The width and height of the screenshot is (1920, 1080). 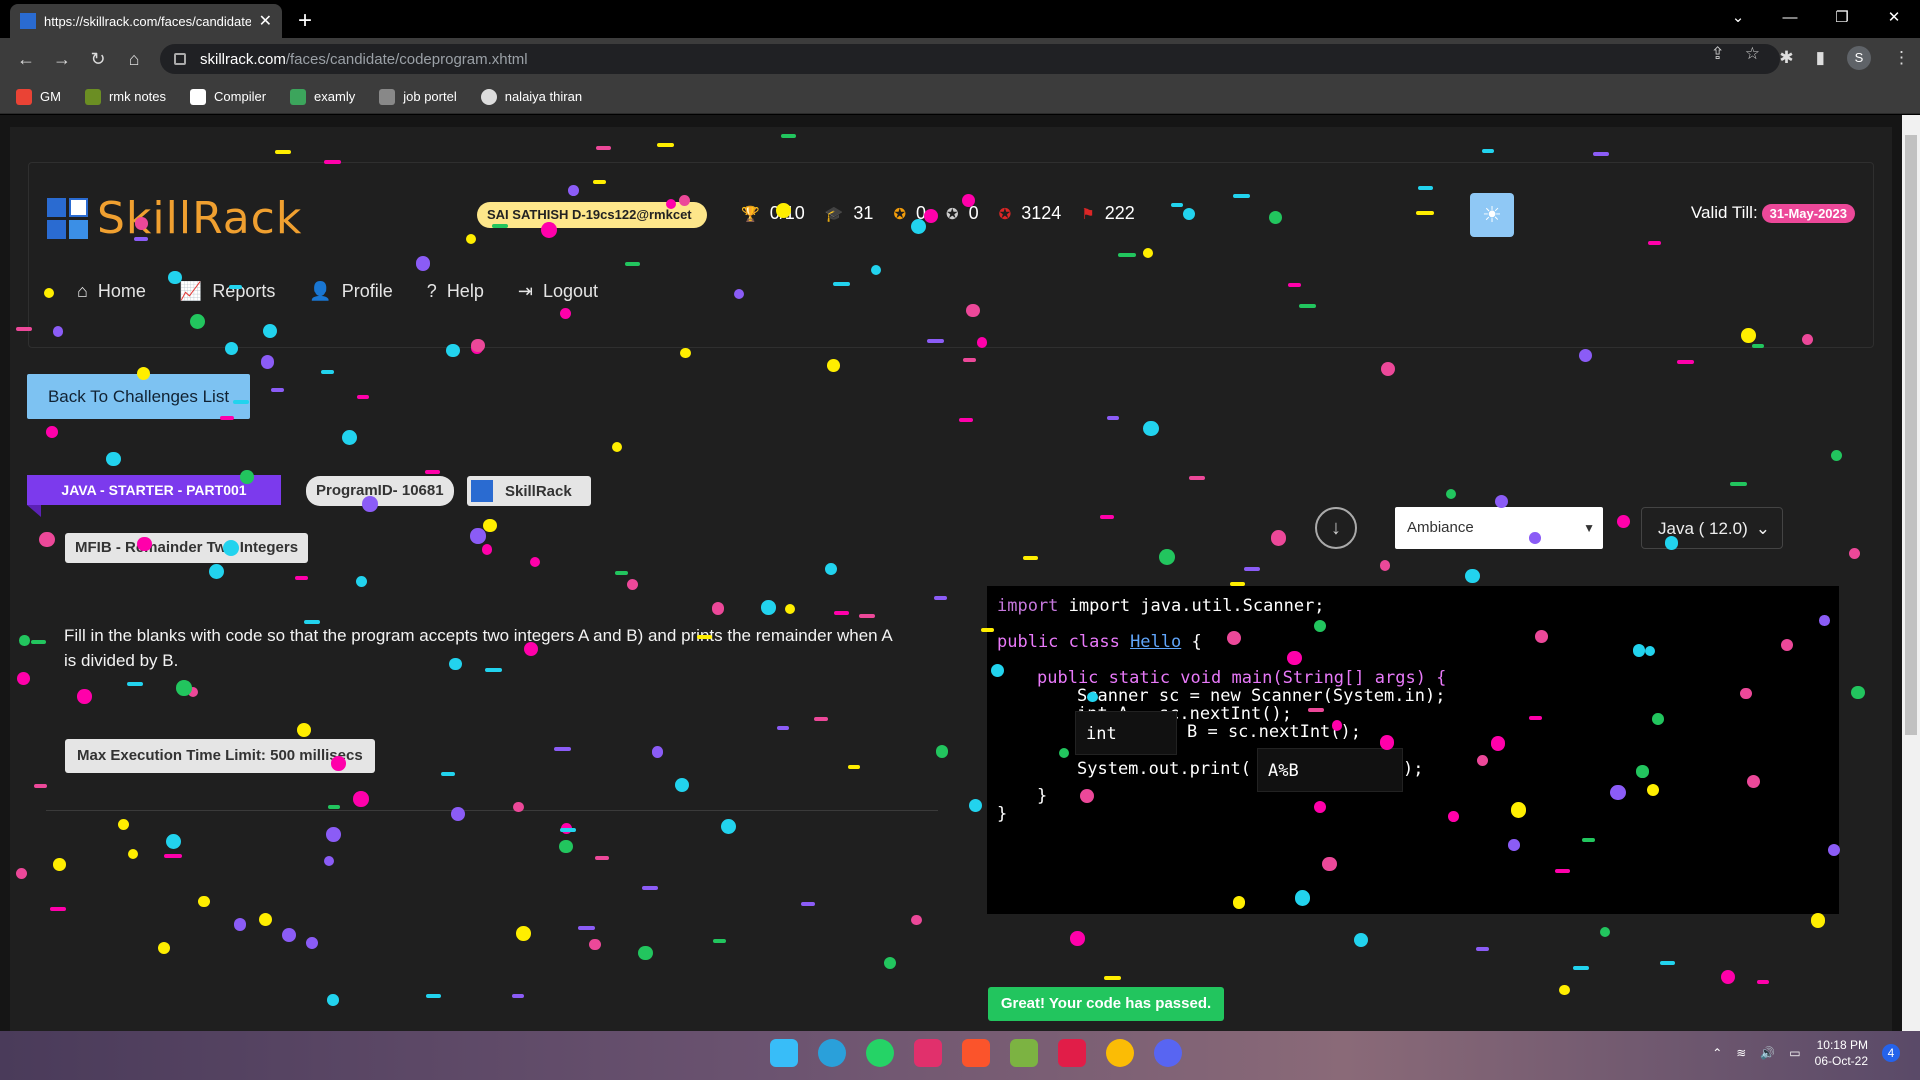 I want to click on nav-profile: 👤 Profile, so click(x=350, y=291).